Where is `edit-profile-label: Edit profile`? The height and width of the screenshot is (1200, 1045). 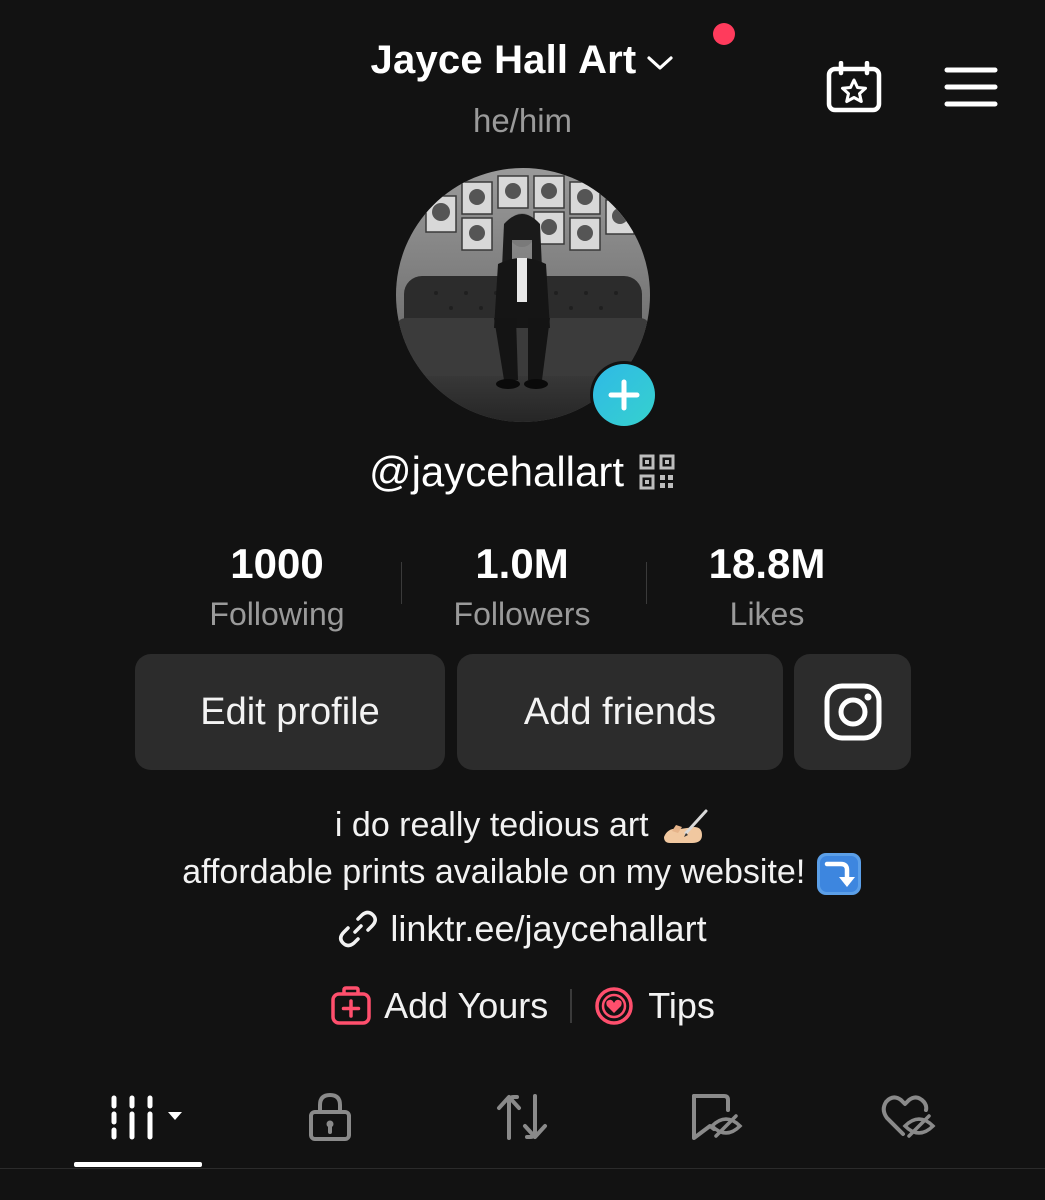 edit-profile-label: Edit profile is located at coordinates (290, 711).